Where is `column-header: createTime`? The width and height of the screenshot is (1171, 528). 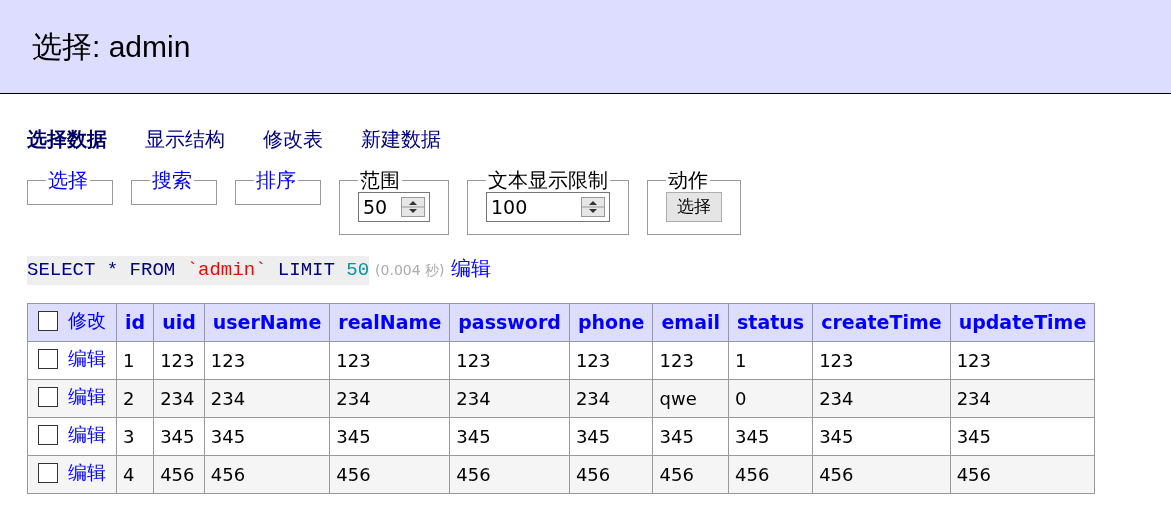
column-header: createTime is located at coordinates (881, 322).